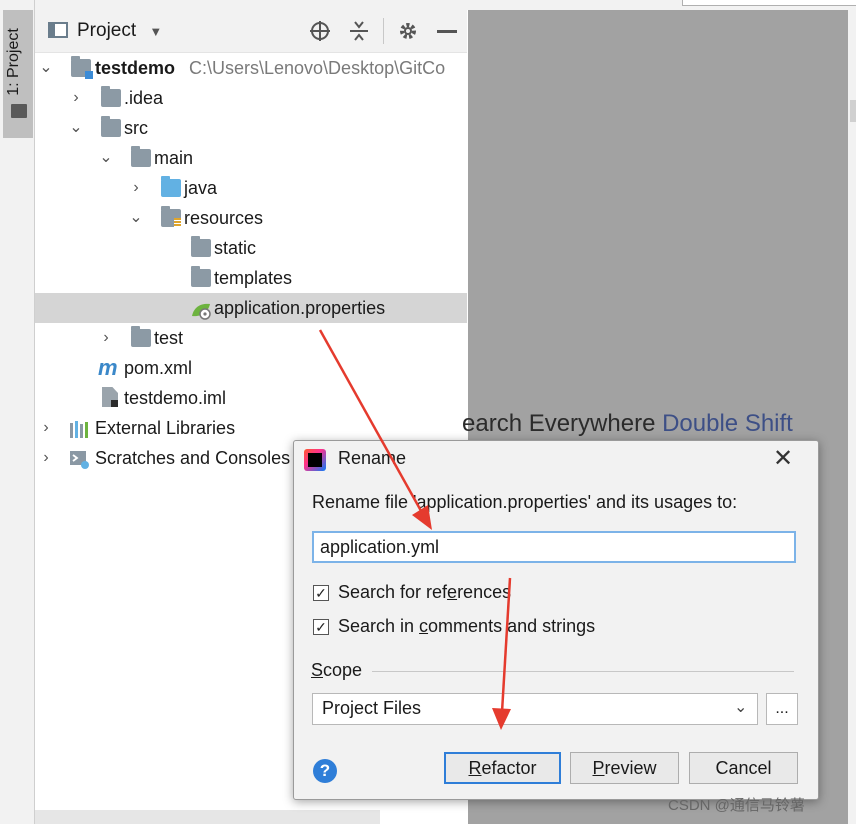 The width and height of the screenshot is (856, 824). I want to click on project-view-selector: Project ▼, so click(119, 31).